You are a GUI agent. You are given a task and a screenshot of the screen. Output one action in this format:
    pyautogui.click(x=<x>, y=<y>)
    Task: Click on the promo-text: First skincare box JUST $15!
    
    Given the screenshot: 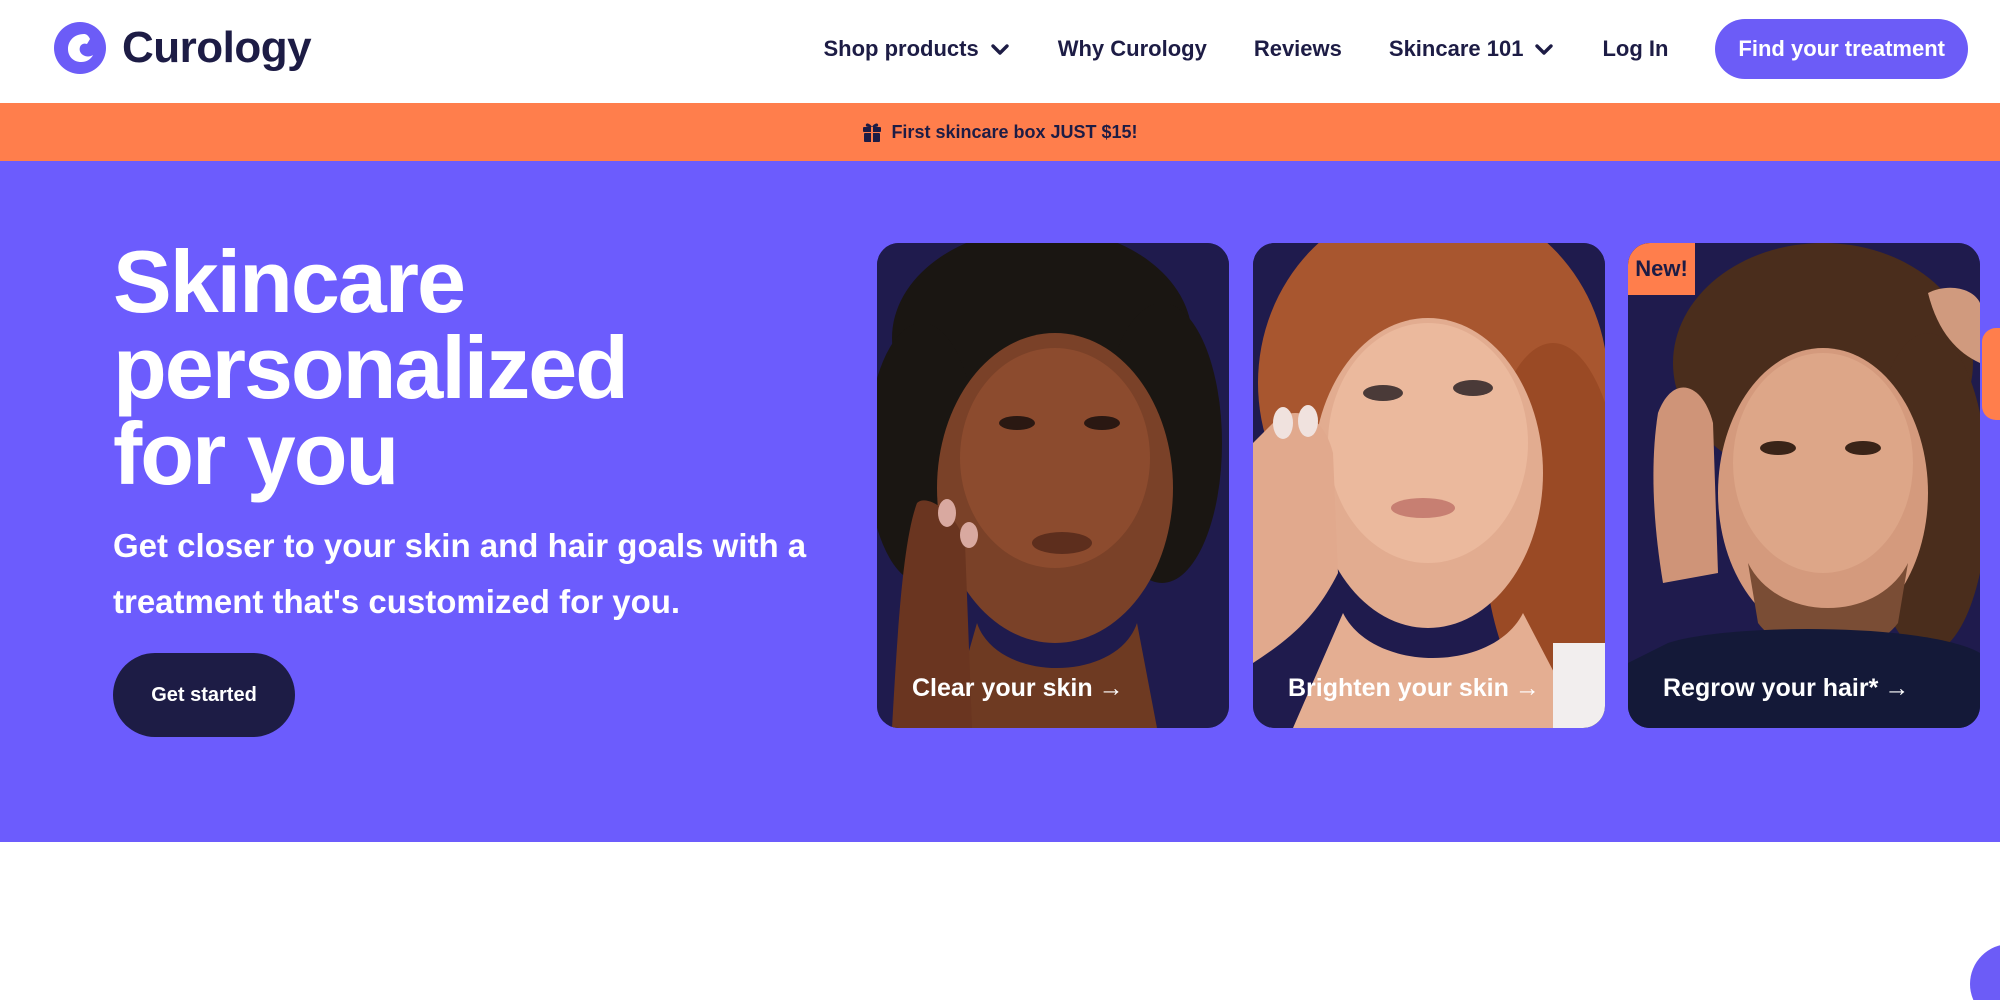 What is the action you would take?
    pyautogui.click(x=1014, y=131)
    